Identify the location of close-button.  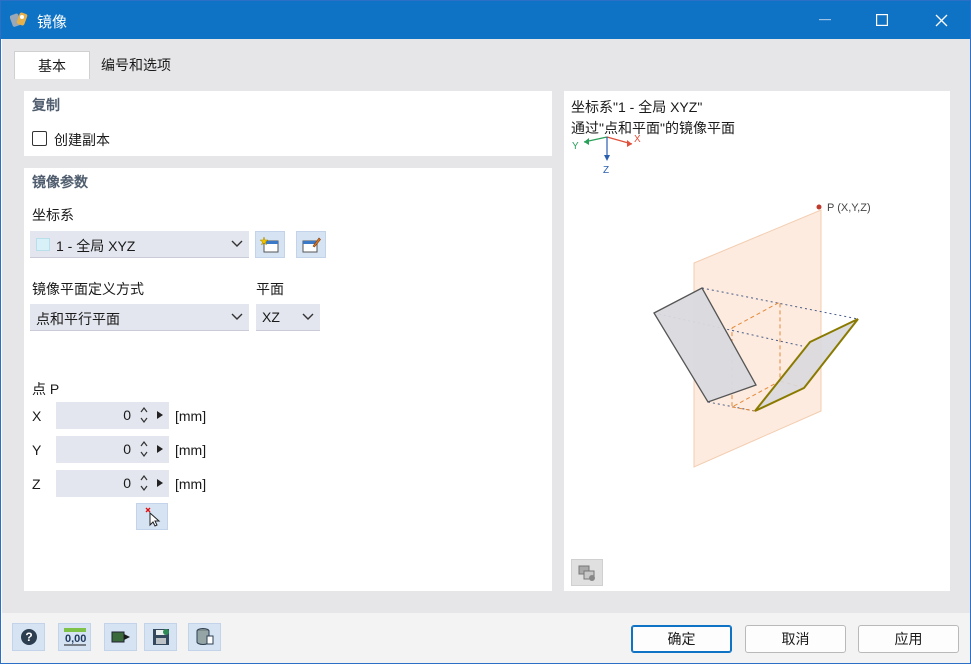
(941, 20).